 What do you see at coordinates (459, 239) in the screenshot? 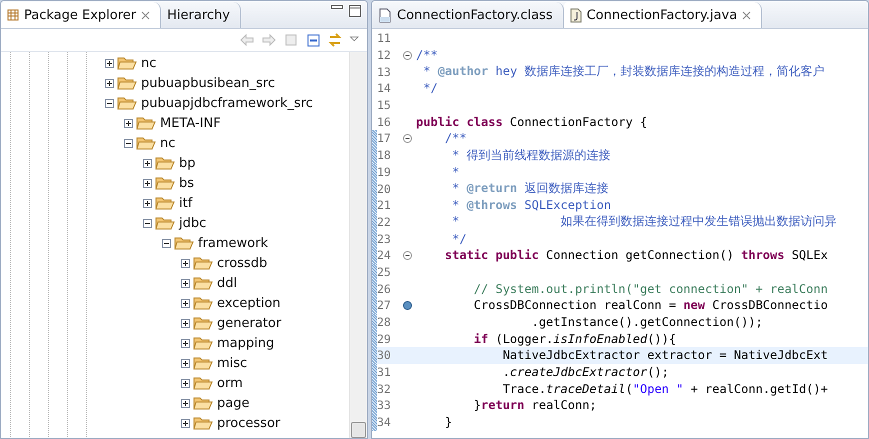
I see `code-line: */` at bounding box center [459, 239].